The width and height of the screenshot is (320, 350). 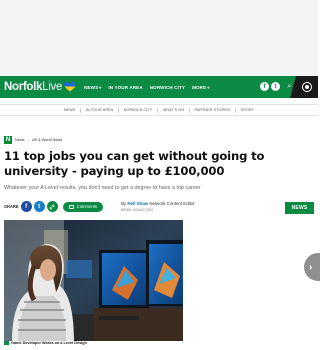 What do you see at coordinates (71, 206) in the screenshot?
I see `comments-icon` at bounding box center [71, 206].